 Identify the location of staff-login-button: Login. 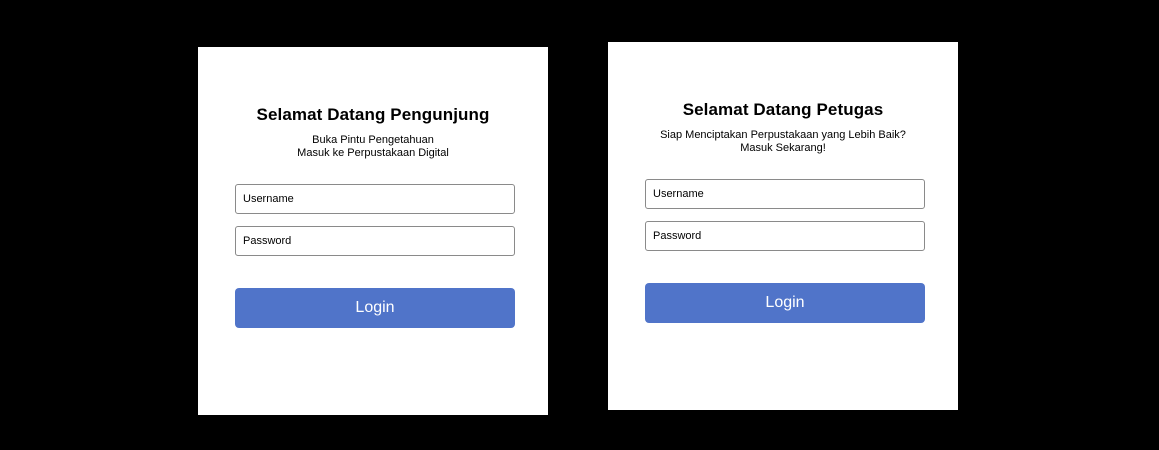
(785, 303).